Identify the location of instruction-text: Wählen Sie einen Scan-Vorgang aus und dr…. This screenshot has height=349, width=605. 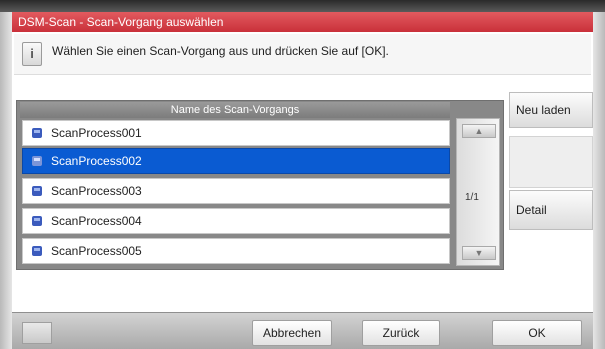
(220, 51).